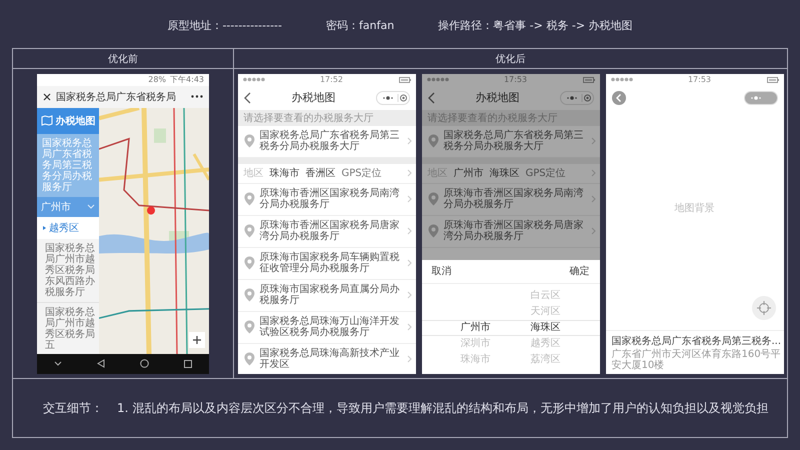  Describe the element at coordinates (224, 25) in the screenshot. I see `header-text: 原型地址：---------------` at that location.